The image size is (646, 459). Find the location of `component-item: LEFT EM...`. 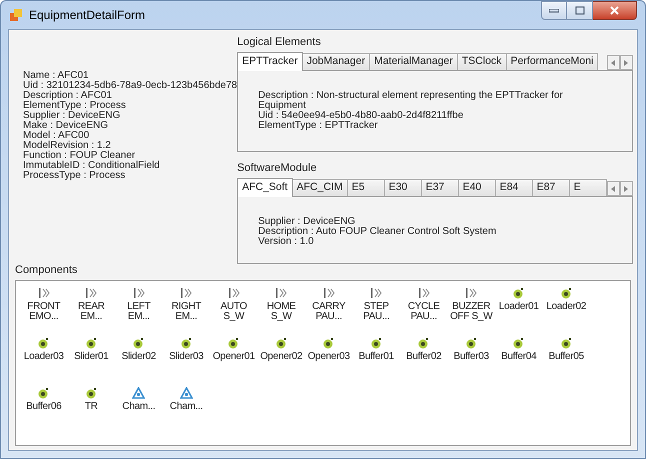

component-item: LEFT EM... is located at coordinates (139, 312).